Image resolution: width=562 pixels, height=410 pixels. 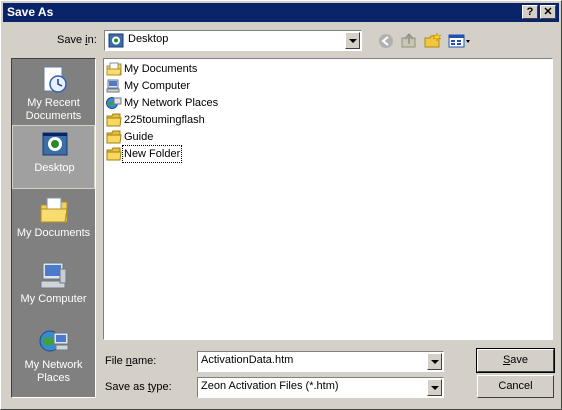 I want to click on title-bar: Save As ? ✕, so click(x=281, y=12).